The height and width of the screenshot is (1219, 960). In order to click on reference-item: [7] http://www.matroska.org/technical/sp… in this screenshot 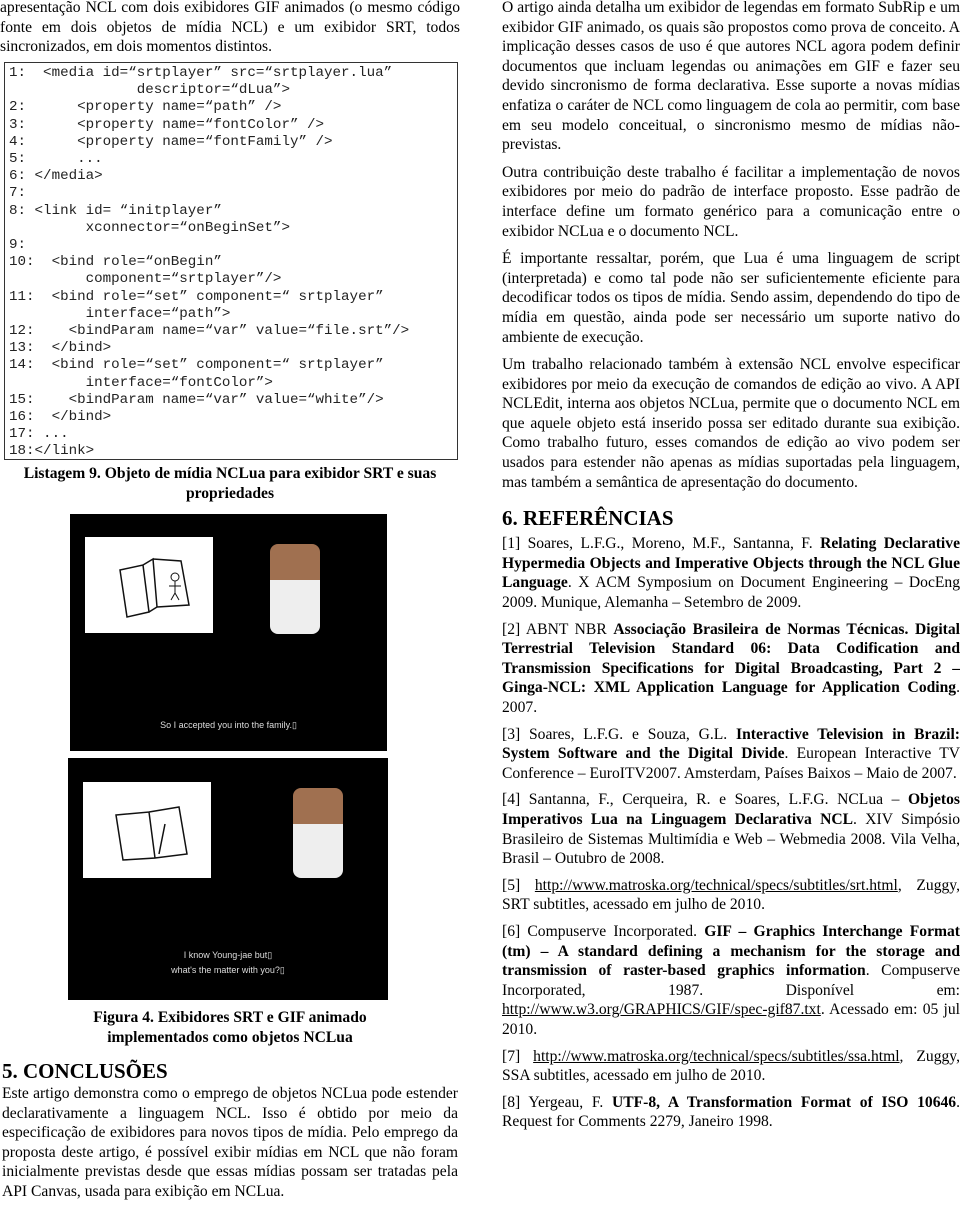, I will do `click(731, 1066)`.